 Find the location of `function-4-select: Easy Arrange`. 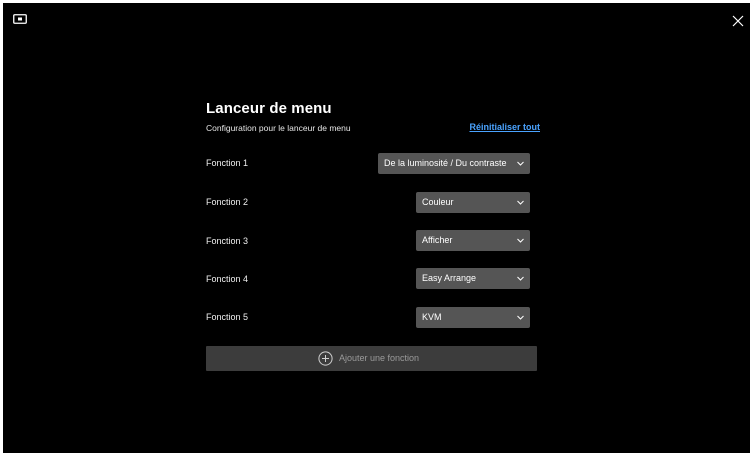

function-4-select: Easy Arrange is located at coordinates (473, 278).